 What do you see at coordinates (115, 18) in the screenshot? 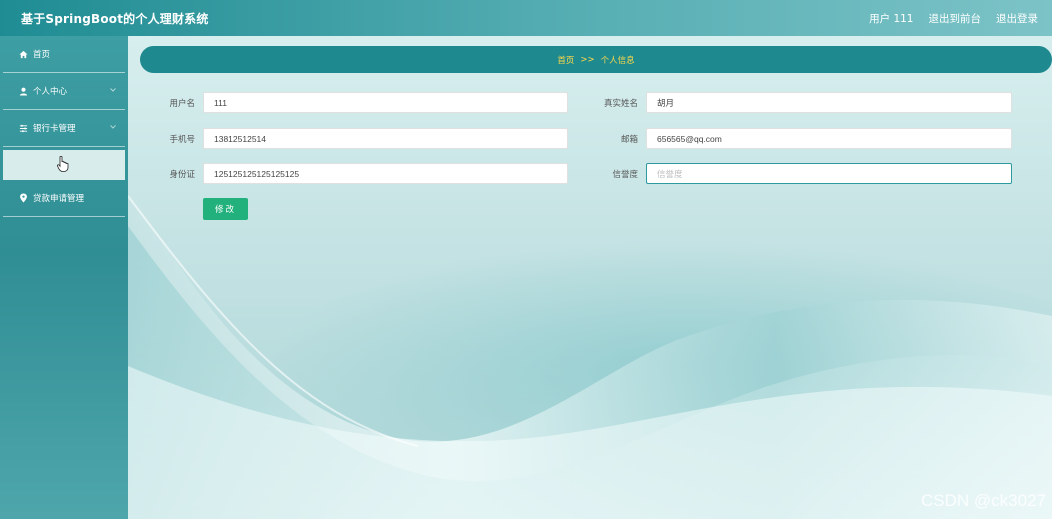
I see `app-title: 基于SpringBoot的个人理财系统` at bounding box center [115, 18].